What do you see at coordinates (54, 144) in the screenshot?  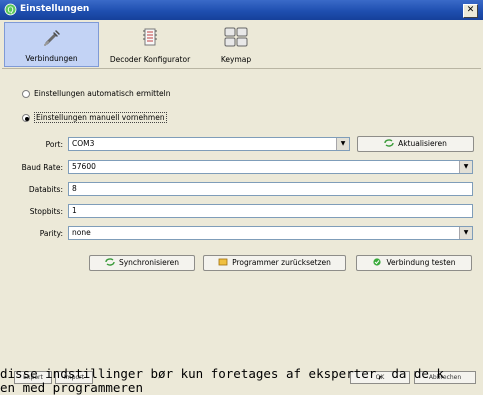 I see `port-label: Port:` at bounding box center [54, 144].